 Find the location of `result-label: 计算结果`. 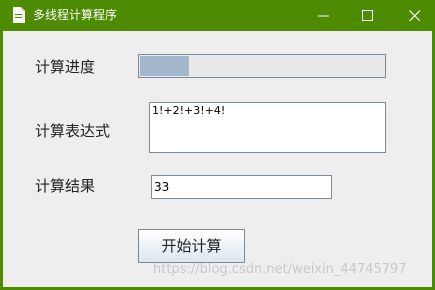

result-label: 计算结果 is located at coordinates (65, 186).